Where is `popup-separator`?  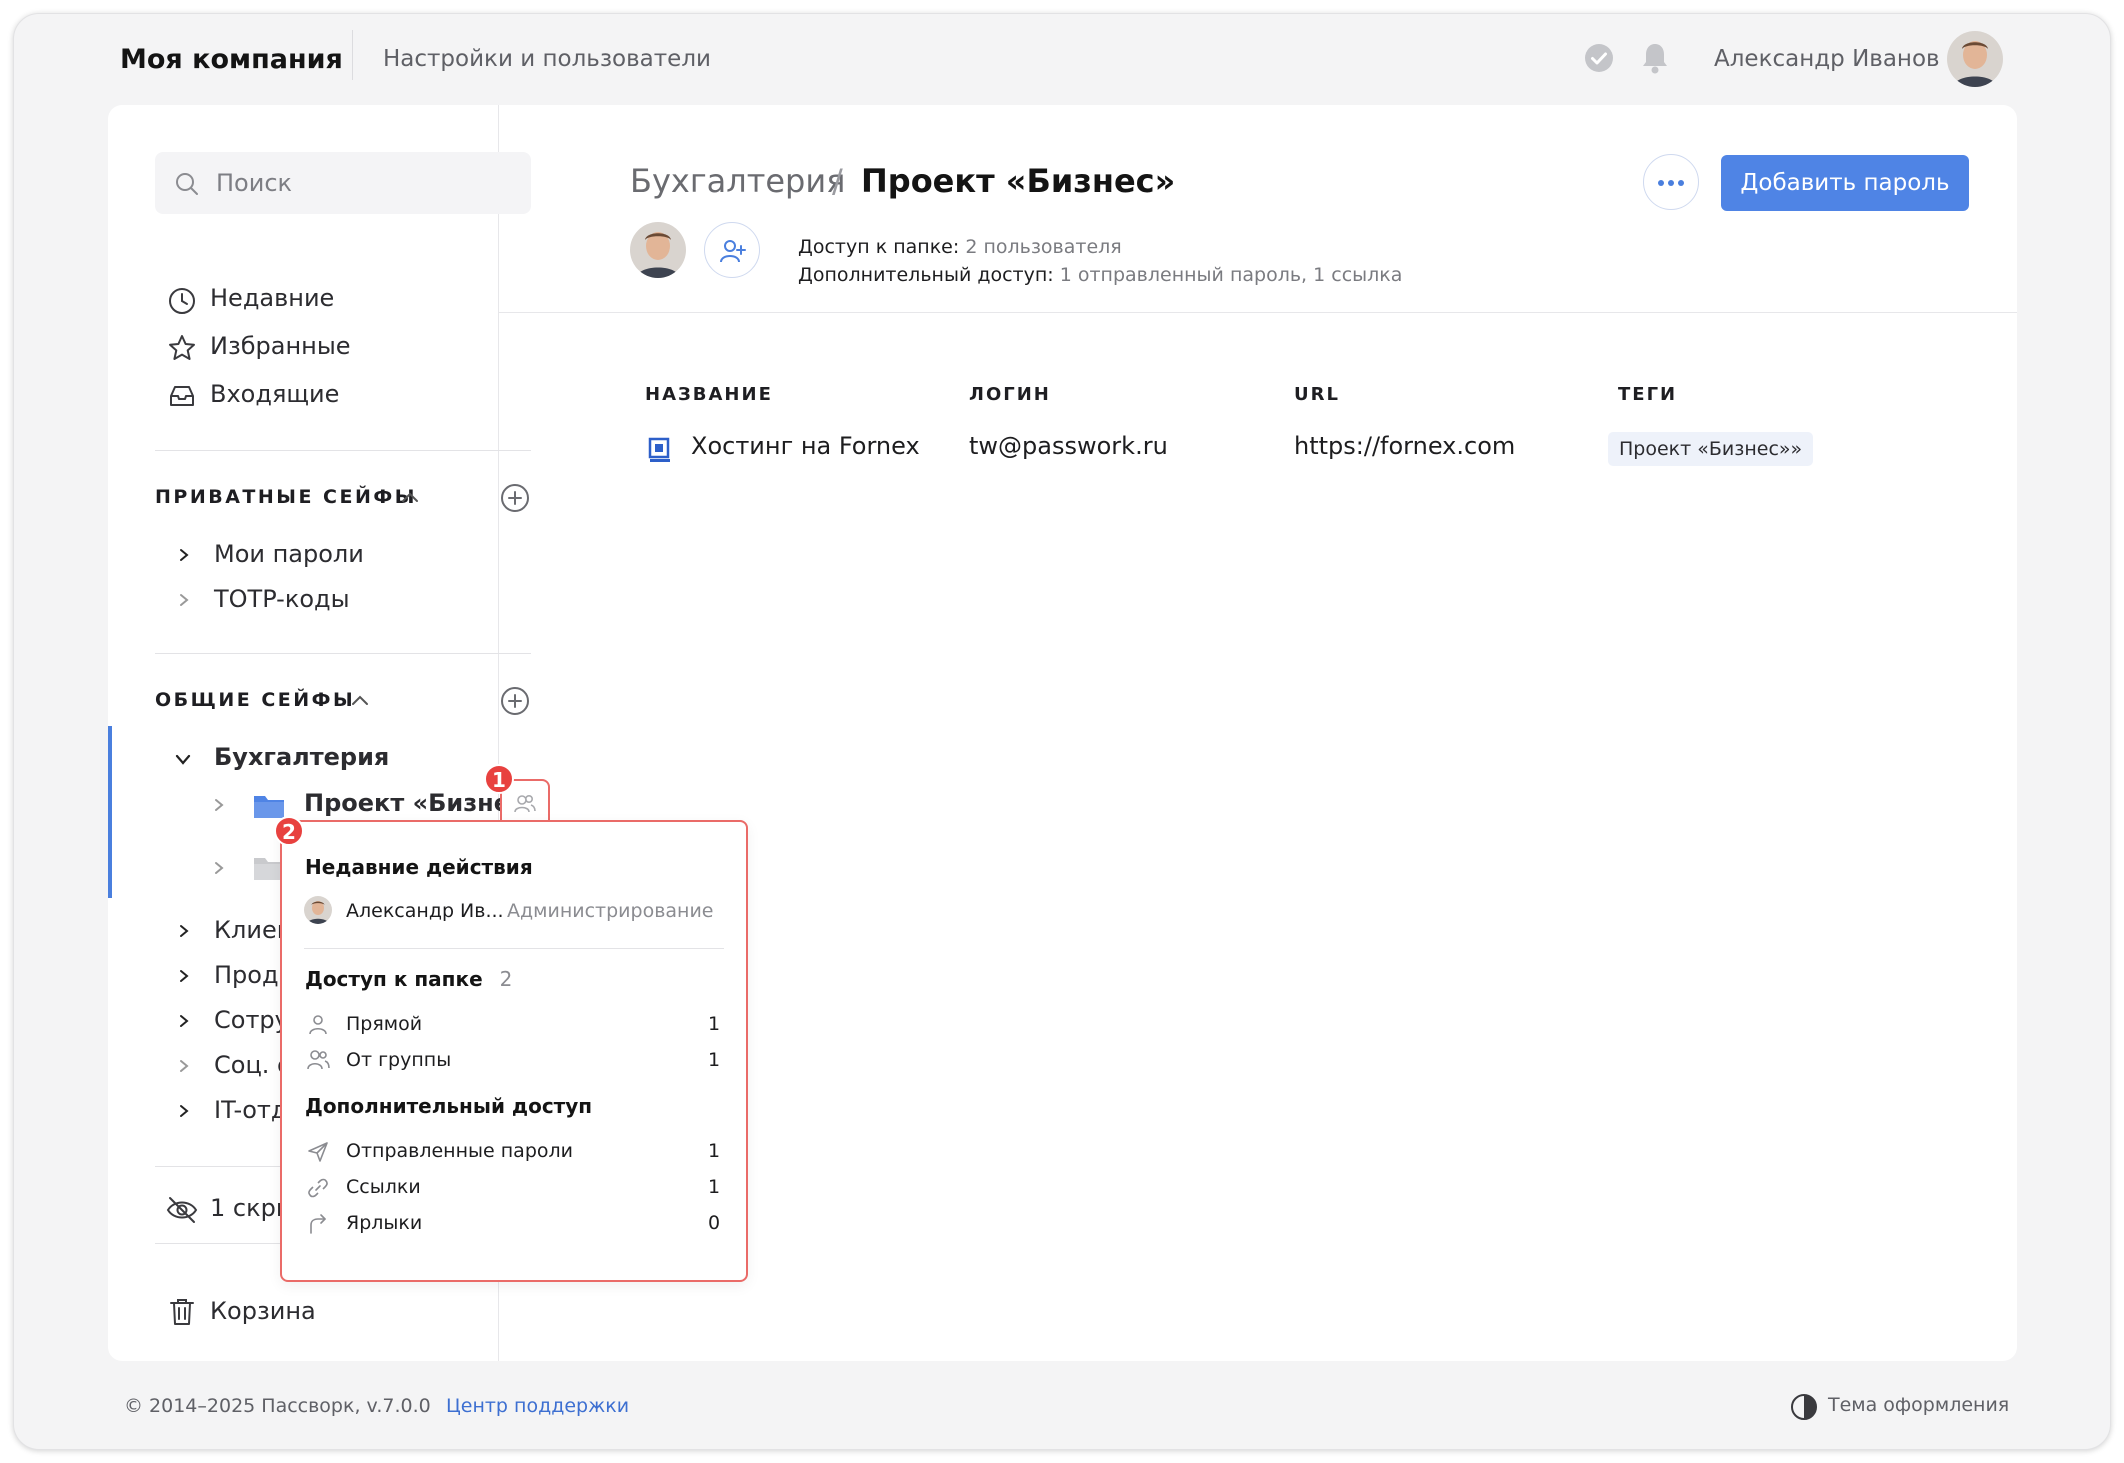
popup-separator is located at coordinates (514, 948).